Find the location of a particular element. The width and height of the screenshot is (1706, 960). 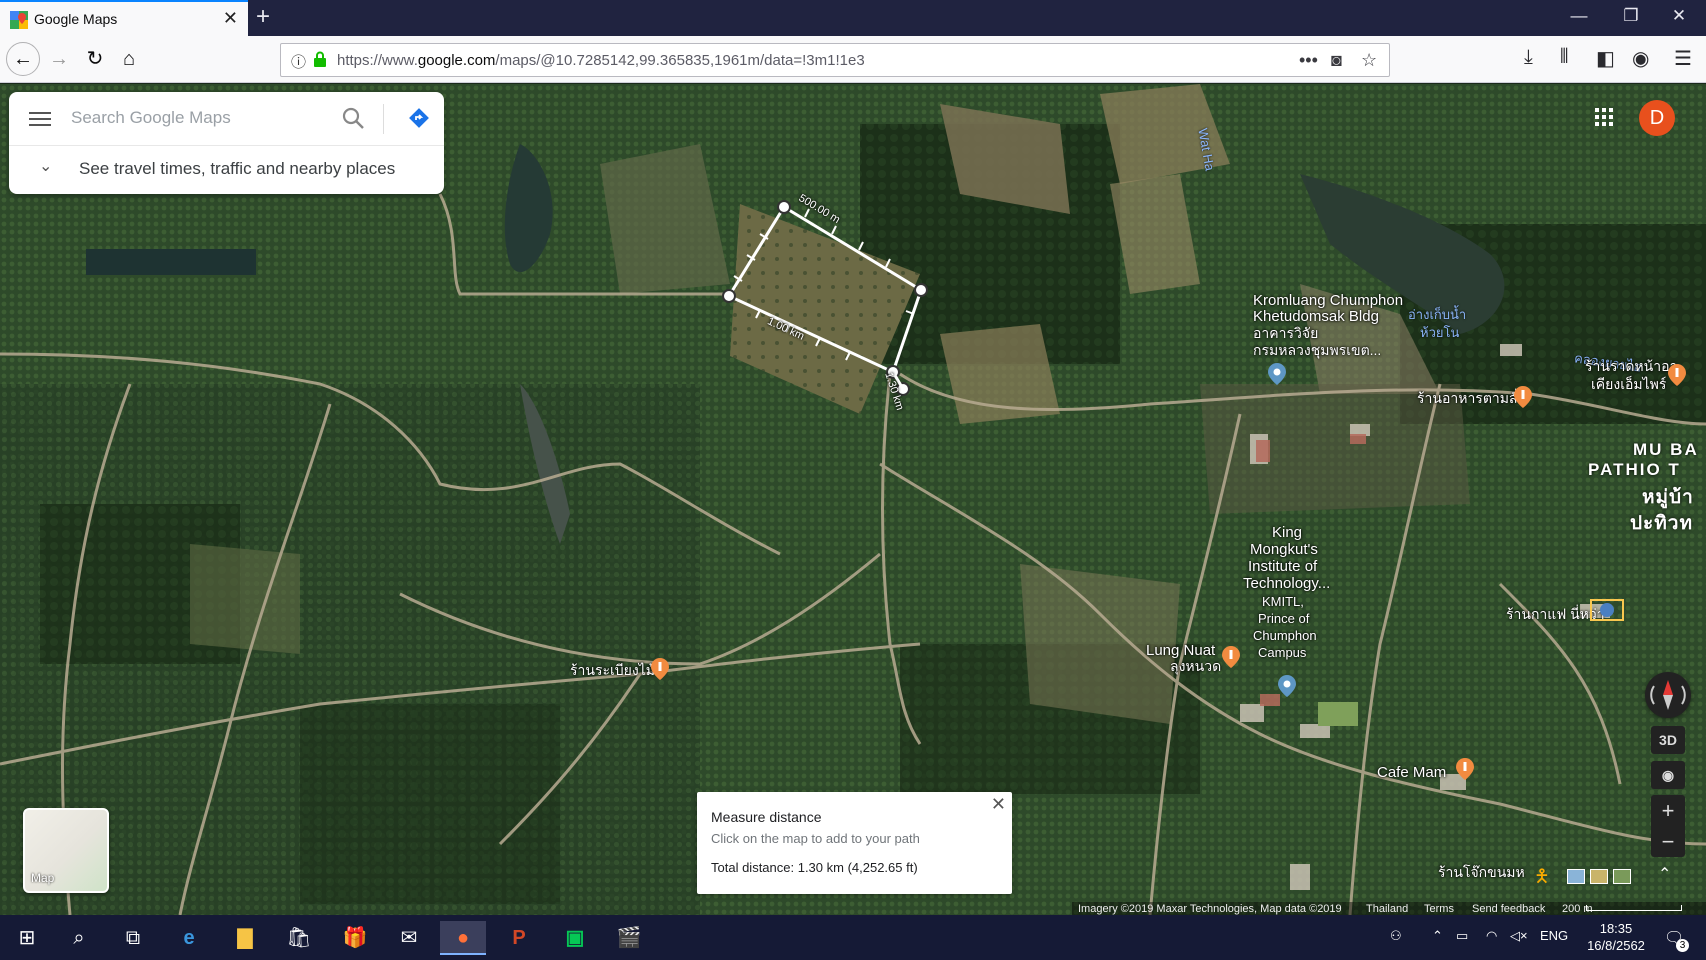

powerpoint-icon: P is located at coordinates (519, 938).